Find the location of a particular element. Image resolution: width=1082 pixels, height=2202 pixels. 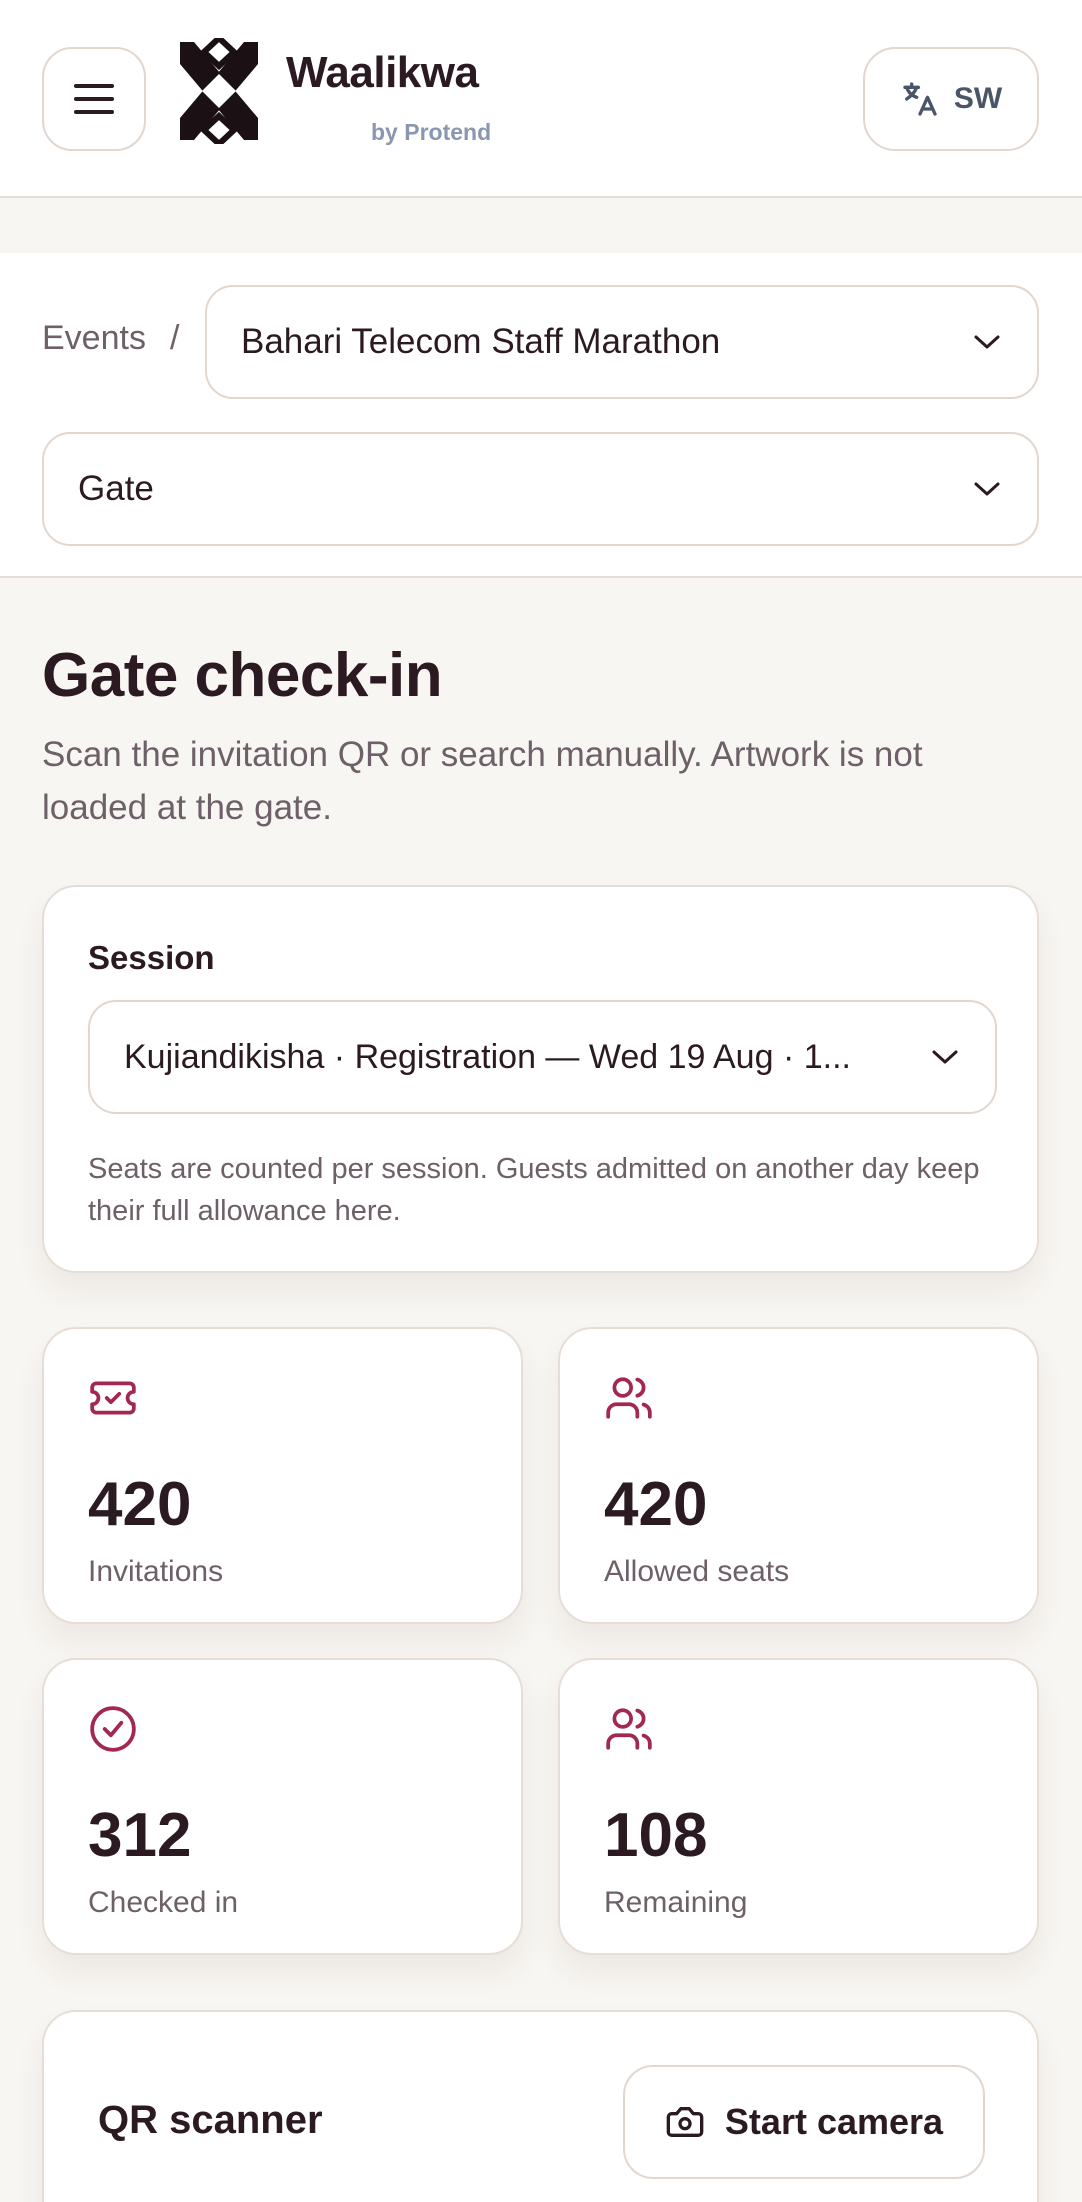

language-button: SW is located at coordinates (951, 99).